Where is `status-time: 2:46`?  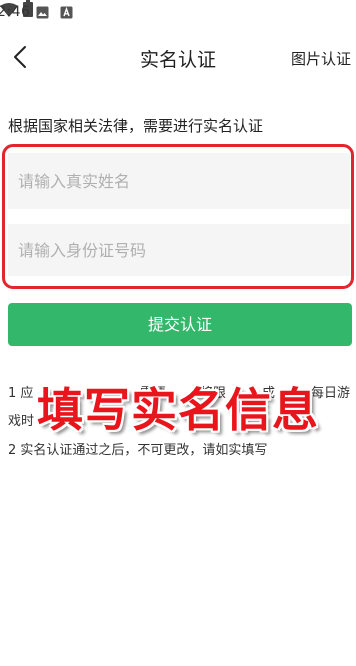 status-time: 2:46 is located at coordinates (15, 12).